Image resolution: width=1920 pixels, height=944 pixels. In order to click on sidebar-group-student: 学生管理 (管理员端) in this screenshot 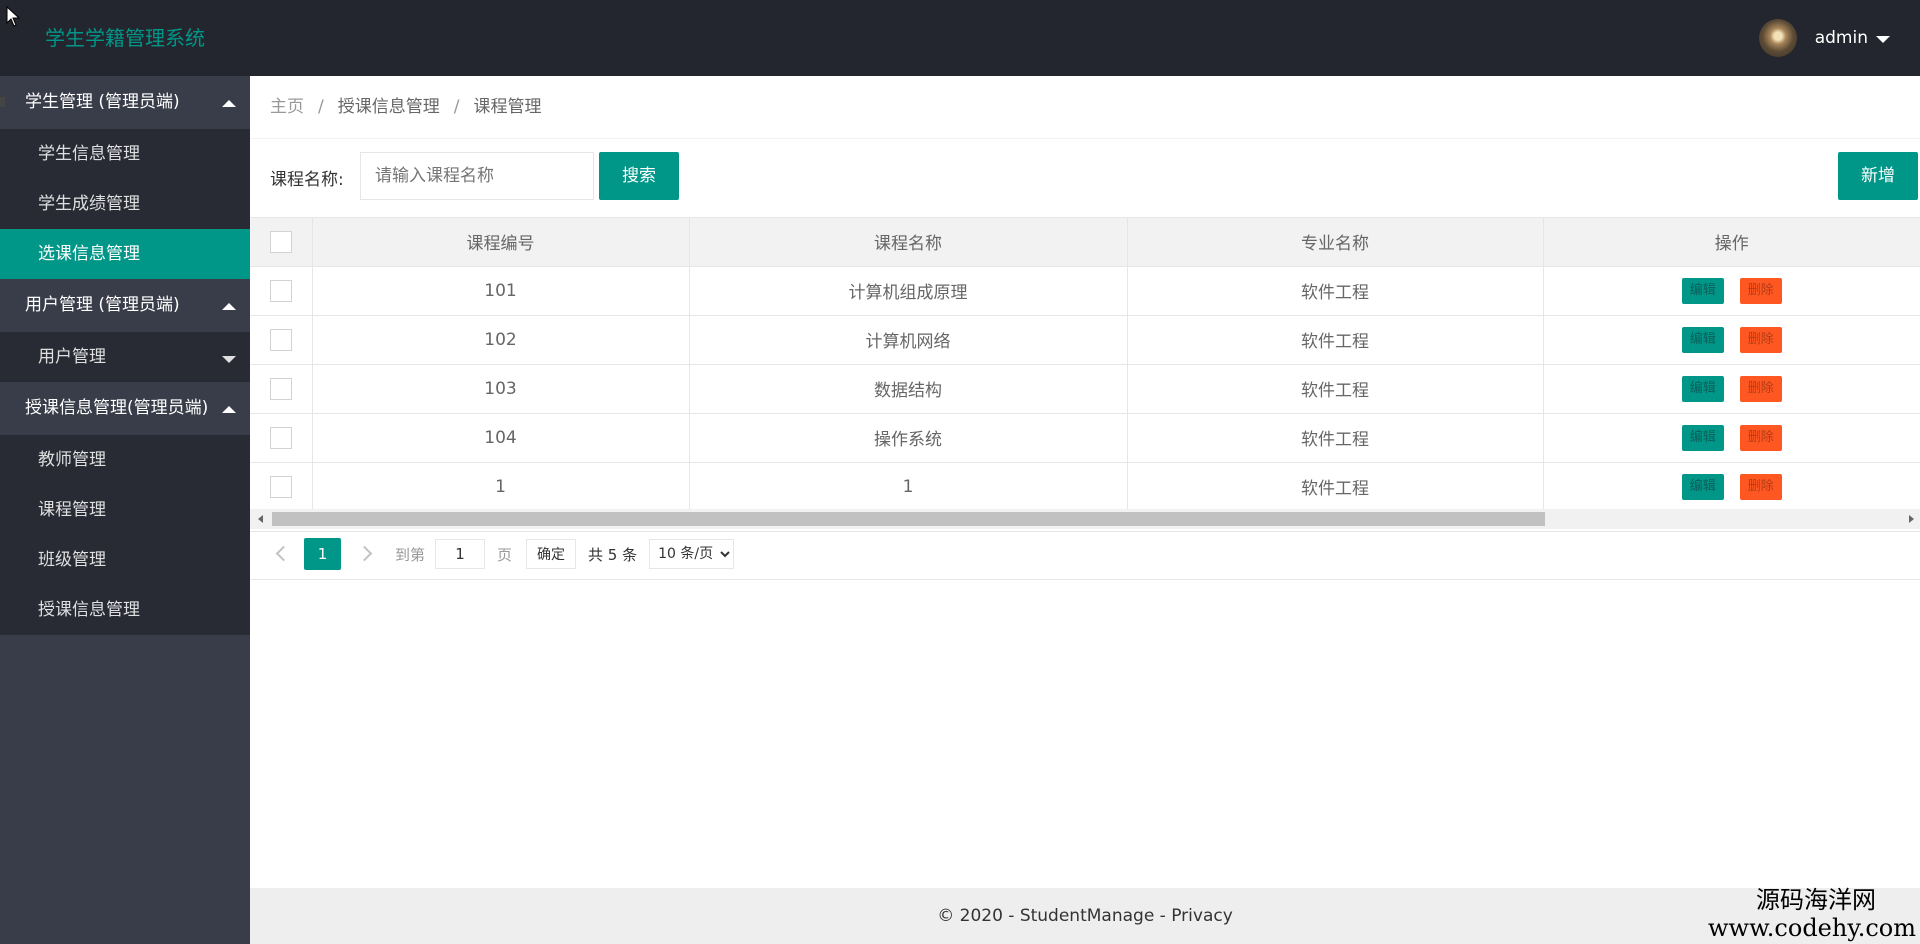, I will do `click(125, 102)`.